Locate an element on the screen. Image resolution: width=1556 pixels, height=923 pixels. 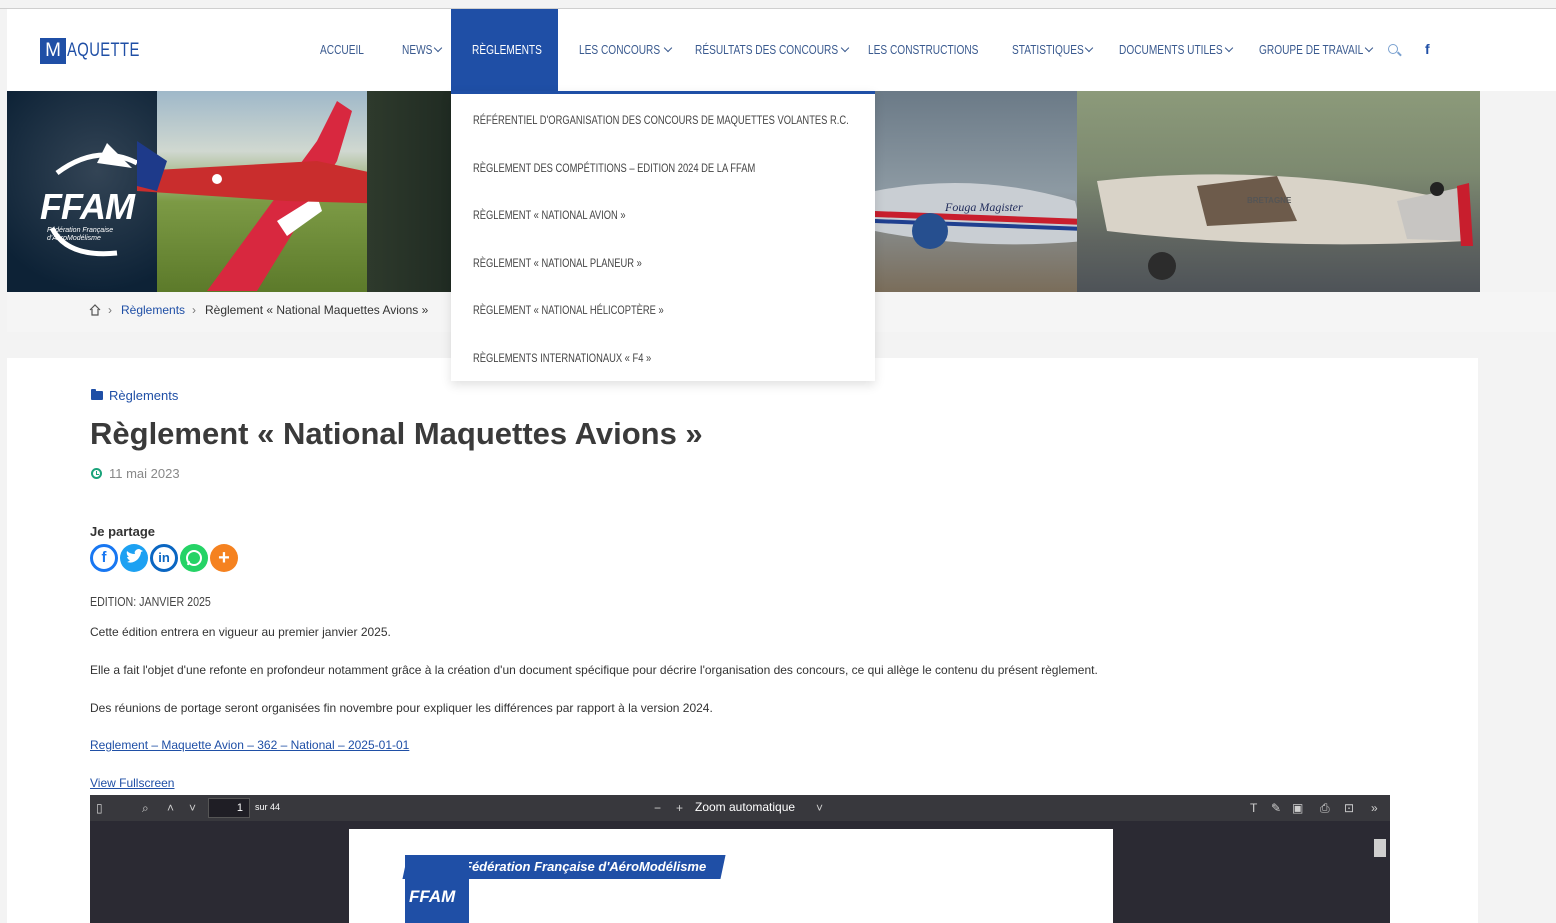
home-icon is located at coordinates (95, 310).